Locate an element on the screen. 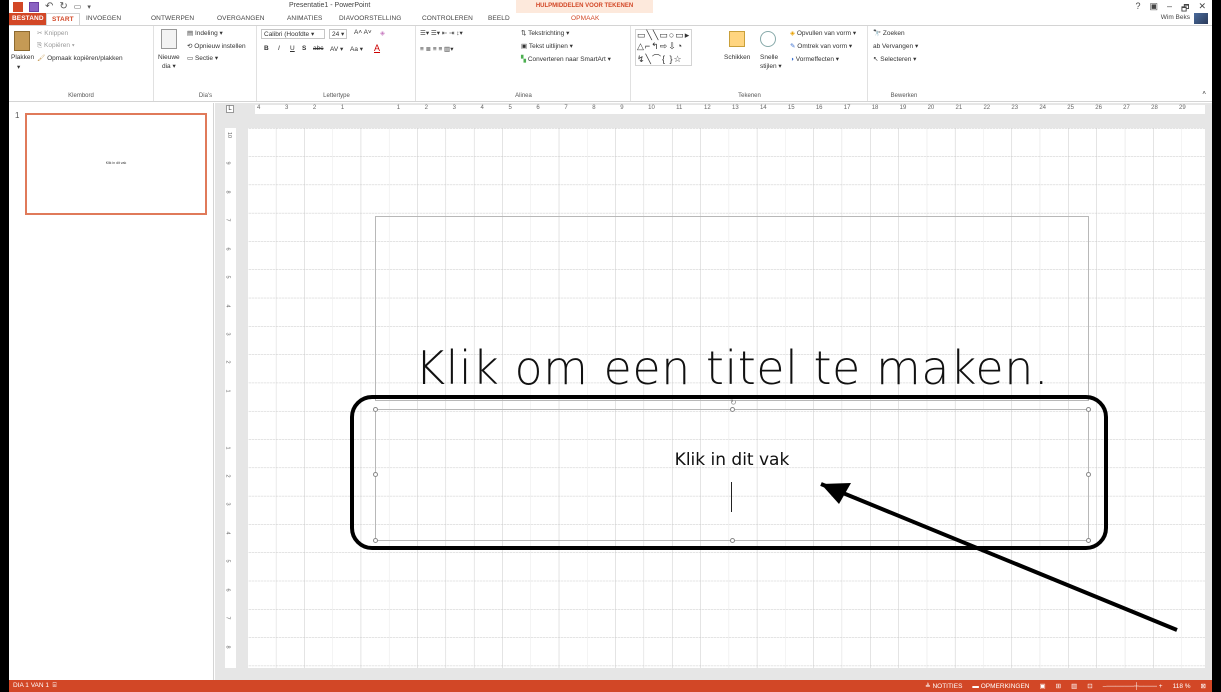  smartart-button: ▚ Converteren naar SmartArt ▾ is located at coordinates (566, 59).